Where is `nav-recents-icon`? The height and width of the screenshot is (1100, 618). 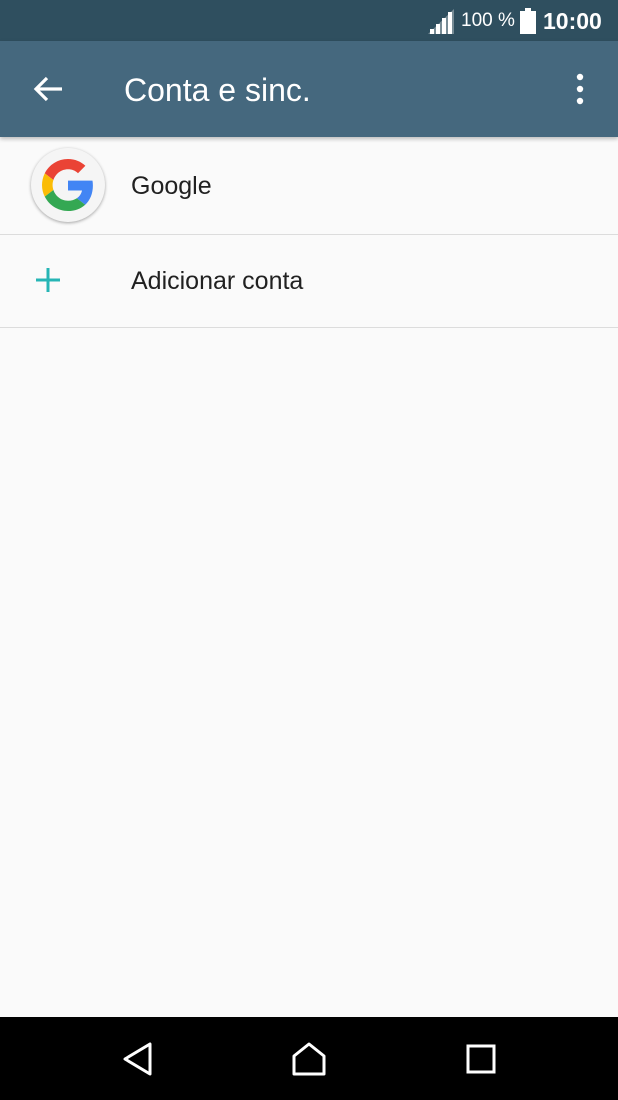
nav-recents-icon is located at coordinates (481, 1059).